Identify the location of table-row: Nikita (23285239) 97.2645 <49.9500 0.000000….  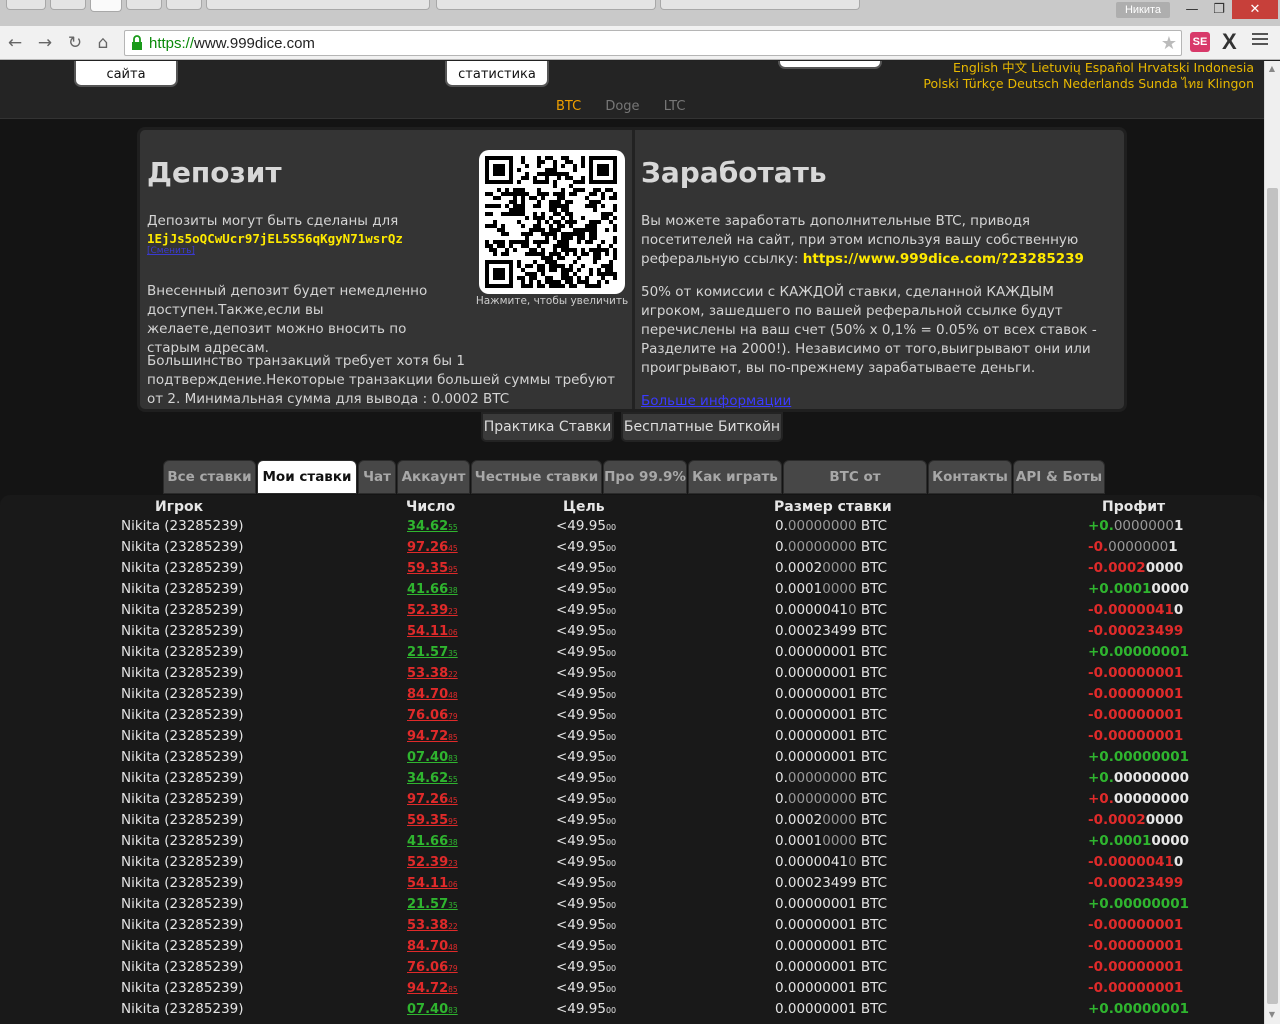
(632, 799).